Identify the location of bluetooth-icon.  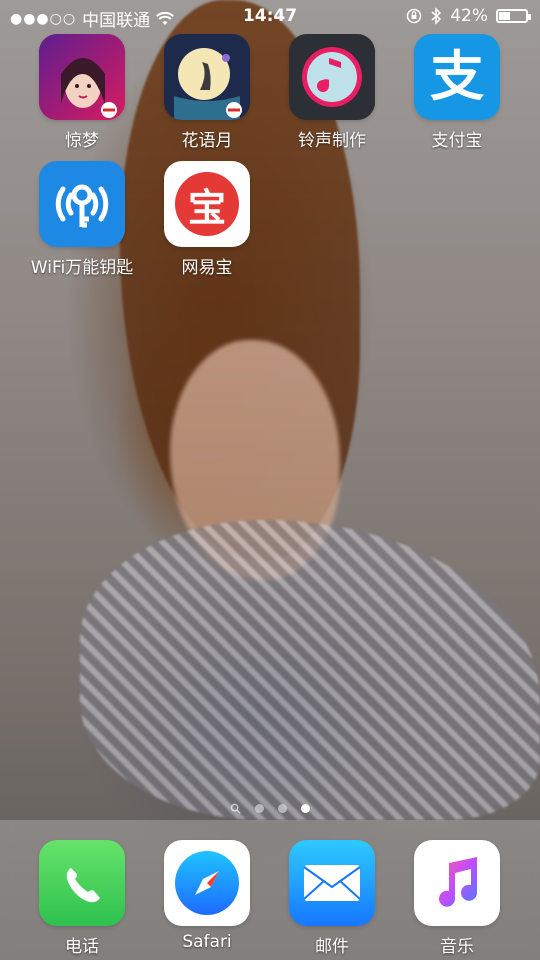
(436, 16).